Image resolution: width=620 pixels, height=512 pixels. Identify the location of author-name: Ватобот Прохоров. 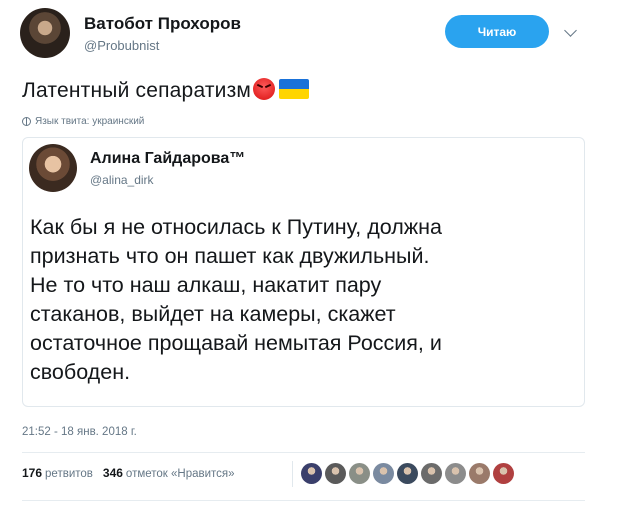
(162, 24).